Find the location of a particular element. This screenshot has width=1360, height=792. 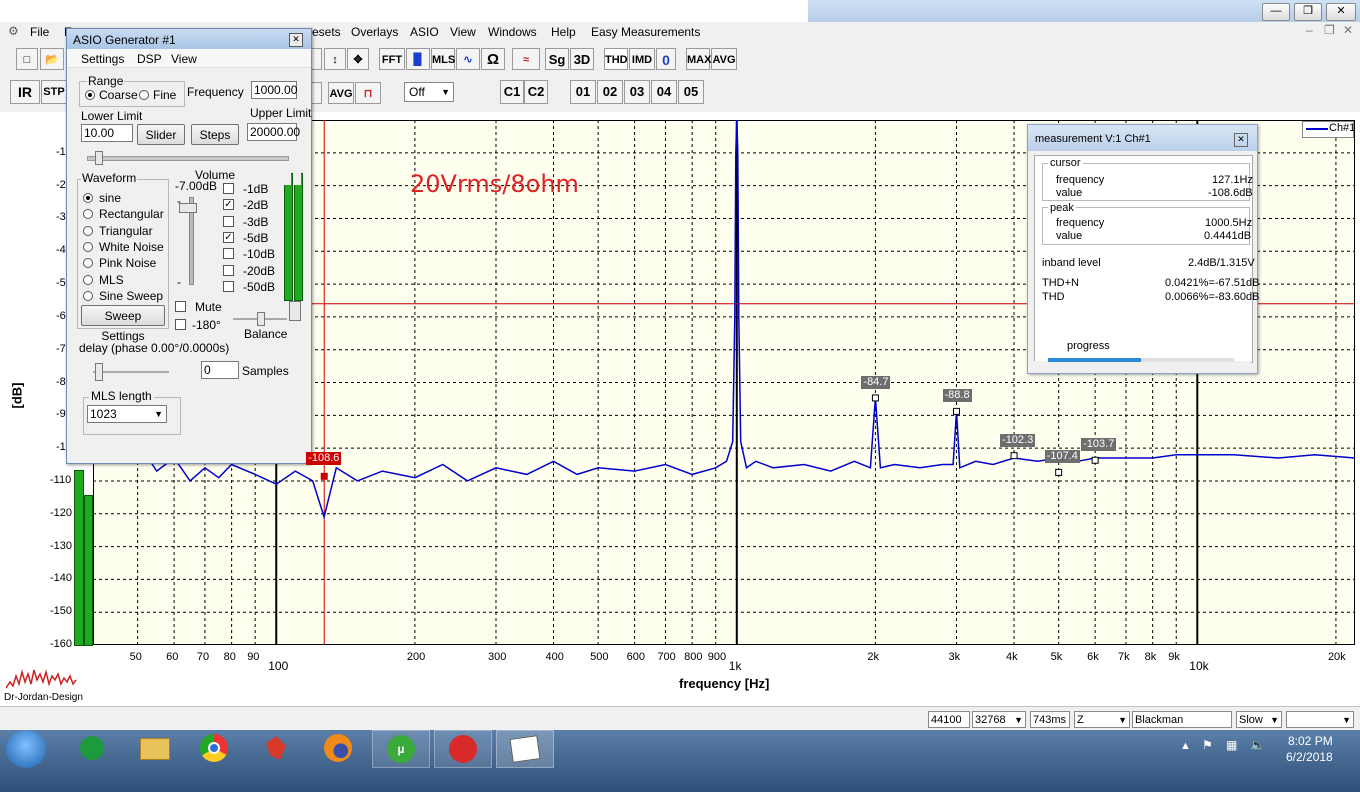

avg-button: AVG is located at coordinates (724, 59).